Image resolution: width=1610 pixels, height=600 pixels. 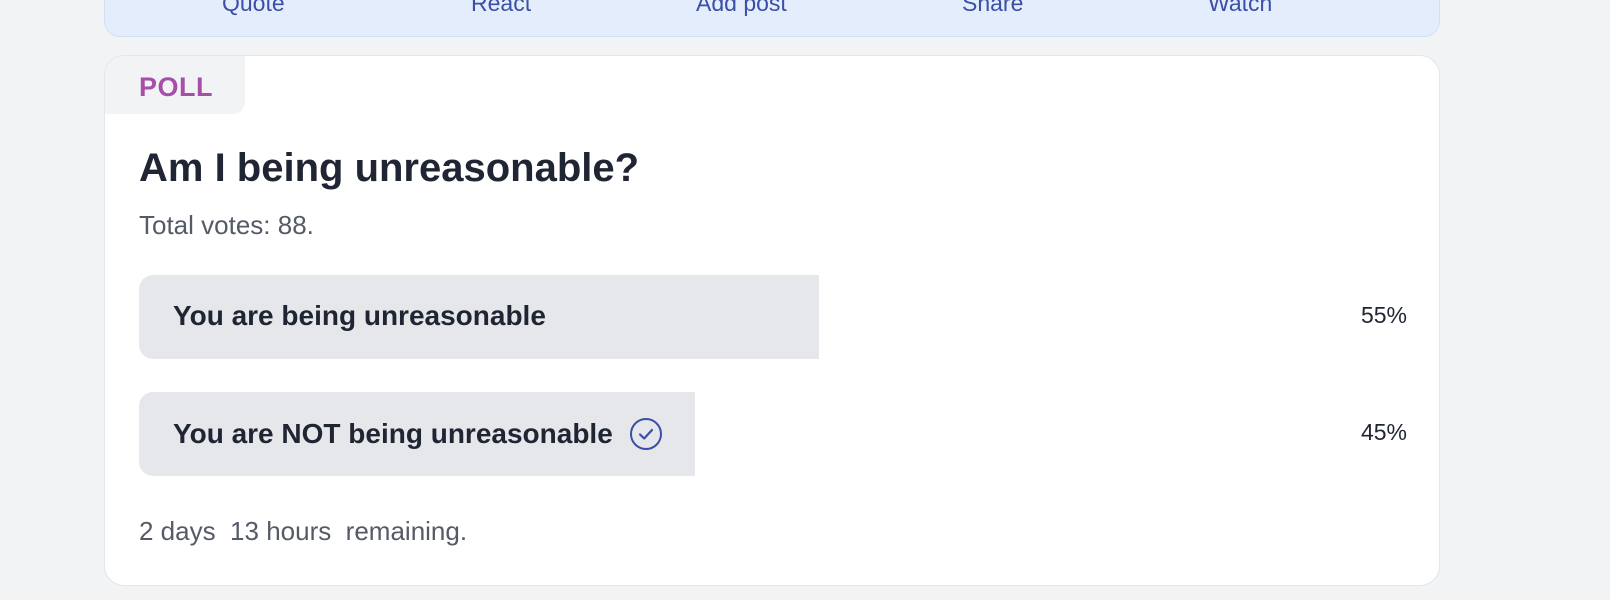 What do you see at coordinates (1383, 432) in the screenshot?
I see `poll-option-2-percent: 45%` at bounding box center [1383, 432].